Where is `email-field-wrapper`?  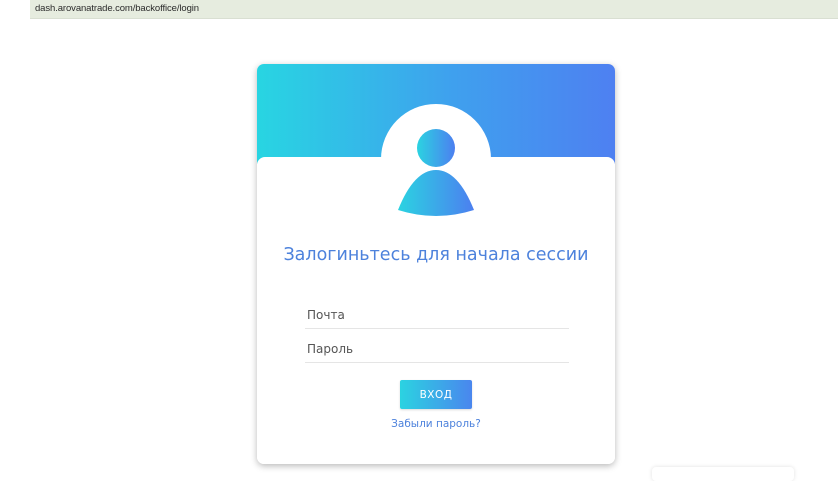
email-field-wrapper is located at coordinates (438, 316).